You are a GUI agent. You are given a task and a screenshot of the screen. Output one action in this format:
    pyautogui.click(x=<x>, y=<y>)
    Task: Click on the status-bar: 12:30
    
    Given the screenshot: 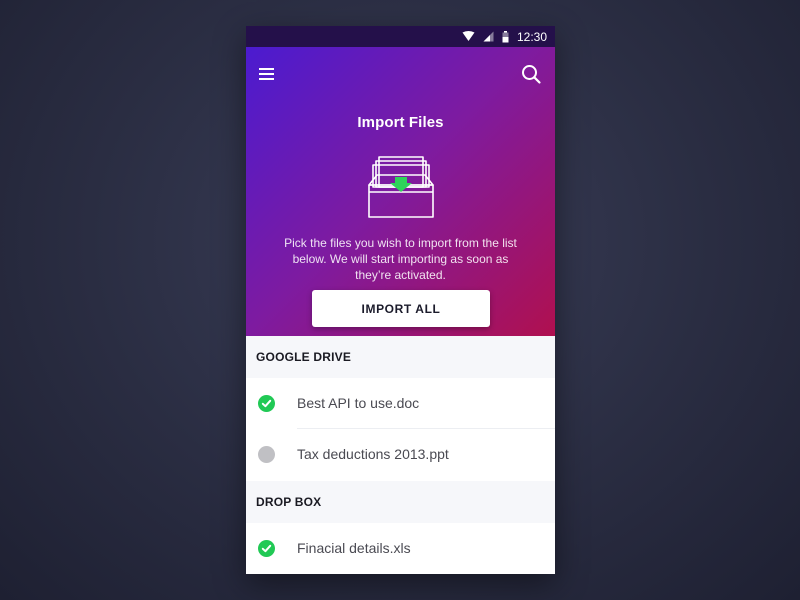 What is the action you would take?
    pyautogui.click(x=400, y=36)
    